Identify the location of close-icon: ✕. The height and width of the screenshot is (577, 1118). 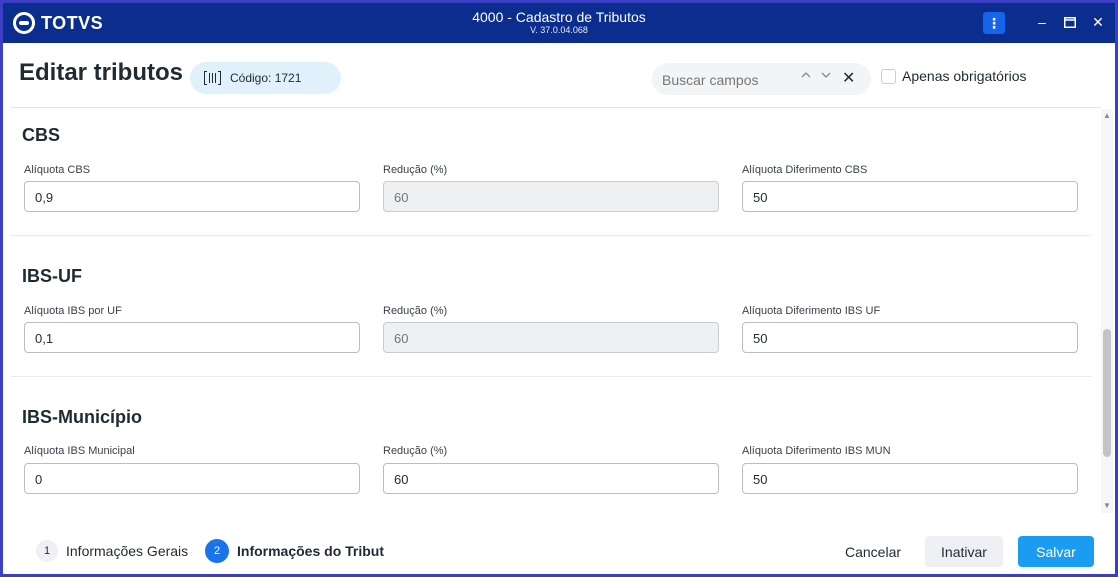
(1098, 22).